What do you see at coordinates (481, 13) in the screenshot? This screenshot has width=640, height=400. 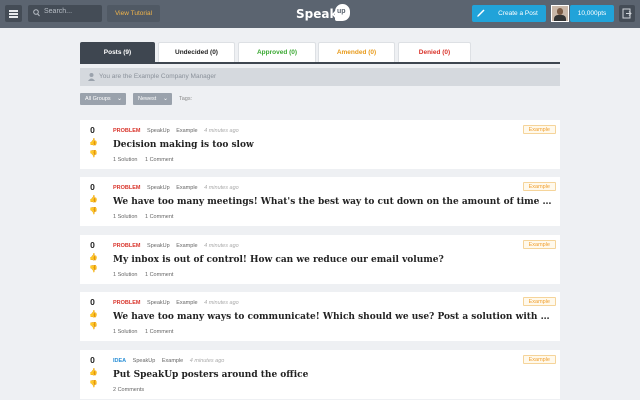 I see `pencil-icon` at bounding box center [481, 13].